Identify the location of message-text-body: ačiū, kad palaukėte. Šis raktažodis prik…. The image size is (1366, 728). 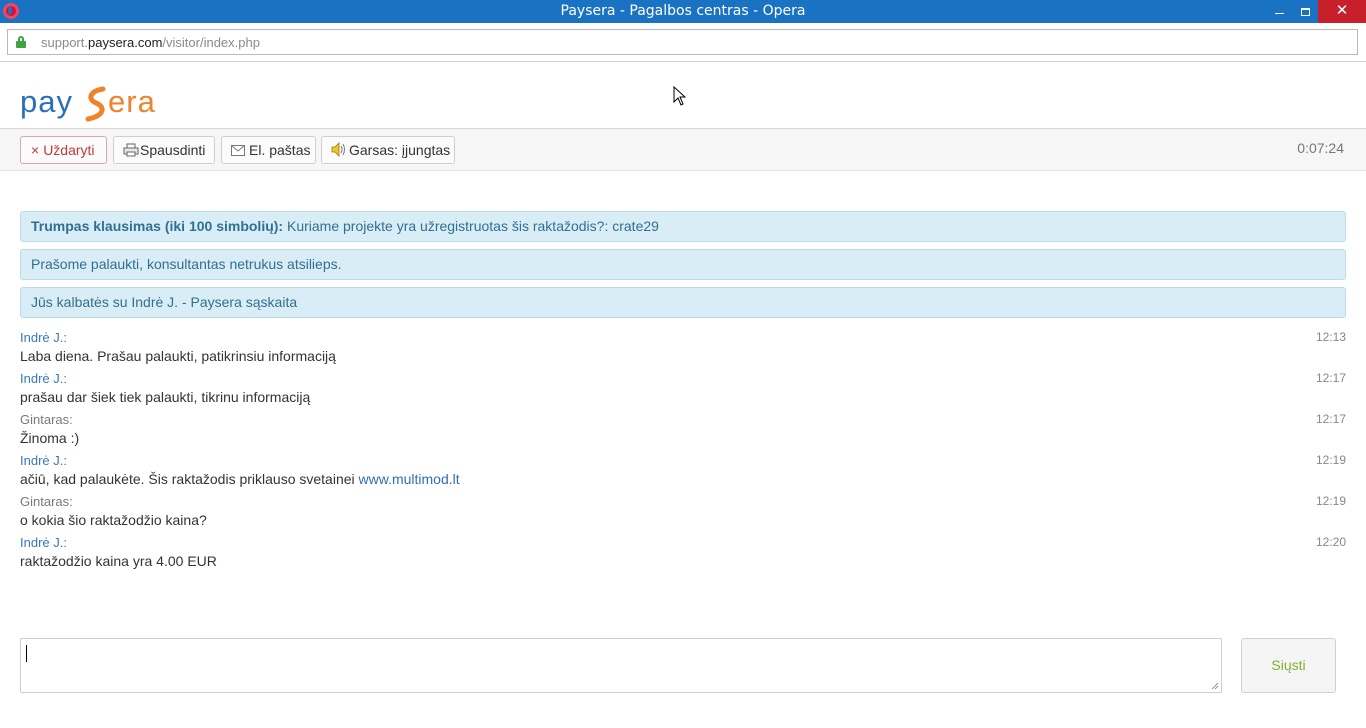
(189, 479).